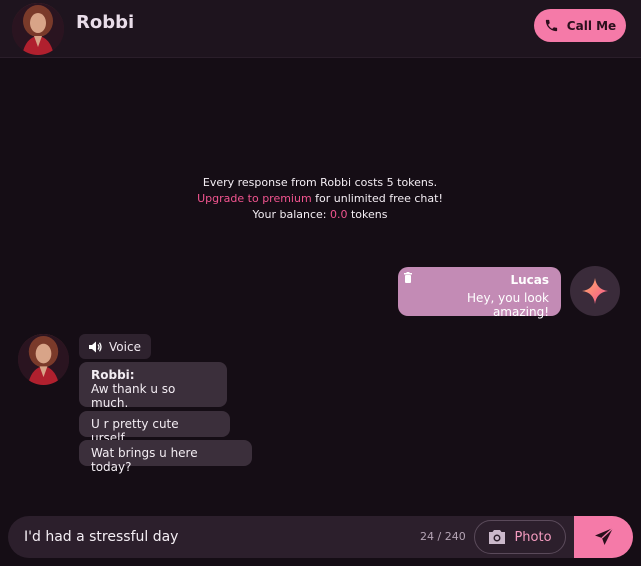  Describe the element at coordinates (339, 214) in the screenshot. I see `balance-value: 0.0` at that location.